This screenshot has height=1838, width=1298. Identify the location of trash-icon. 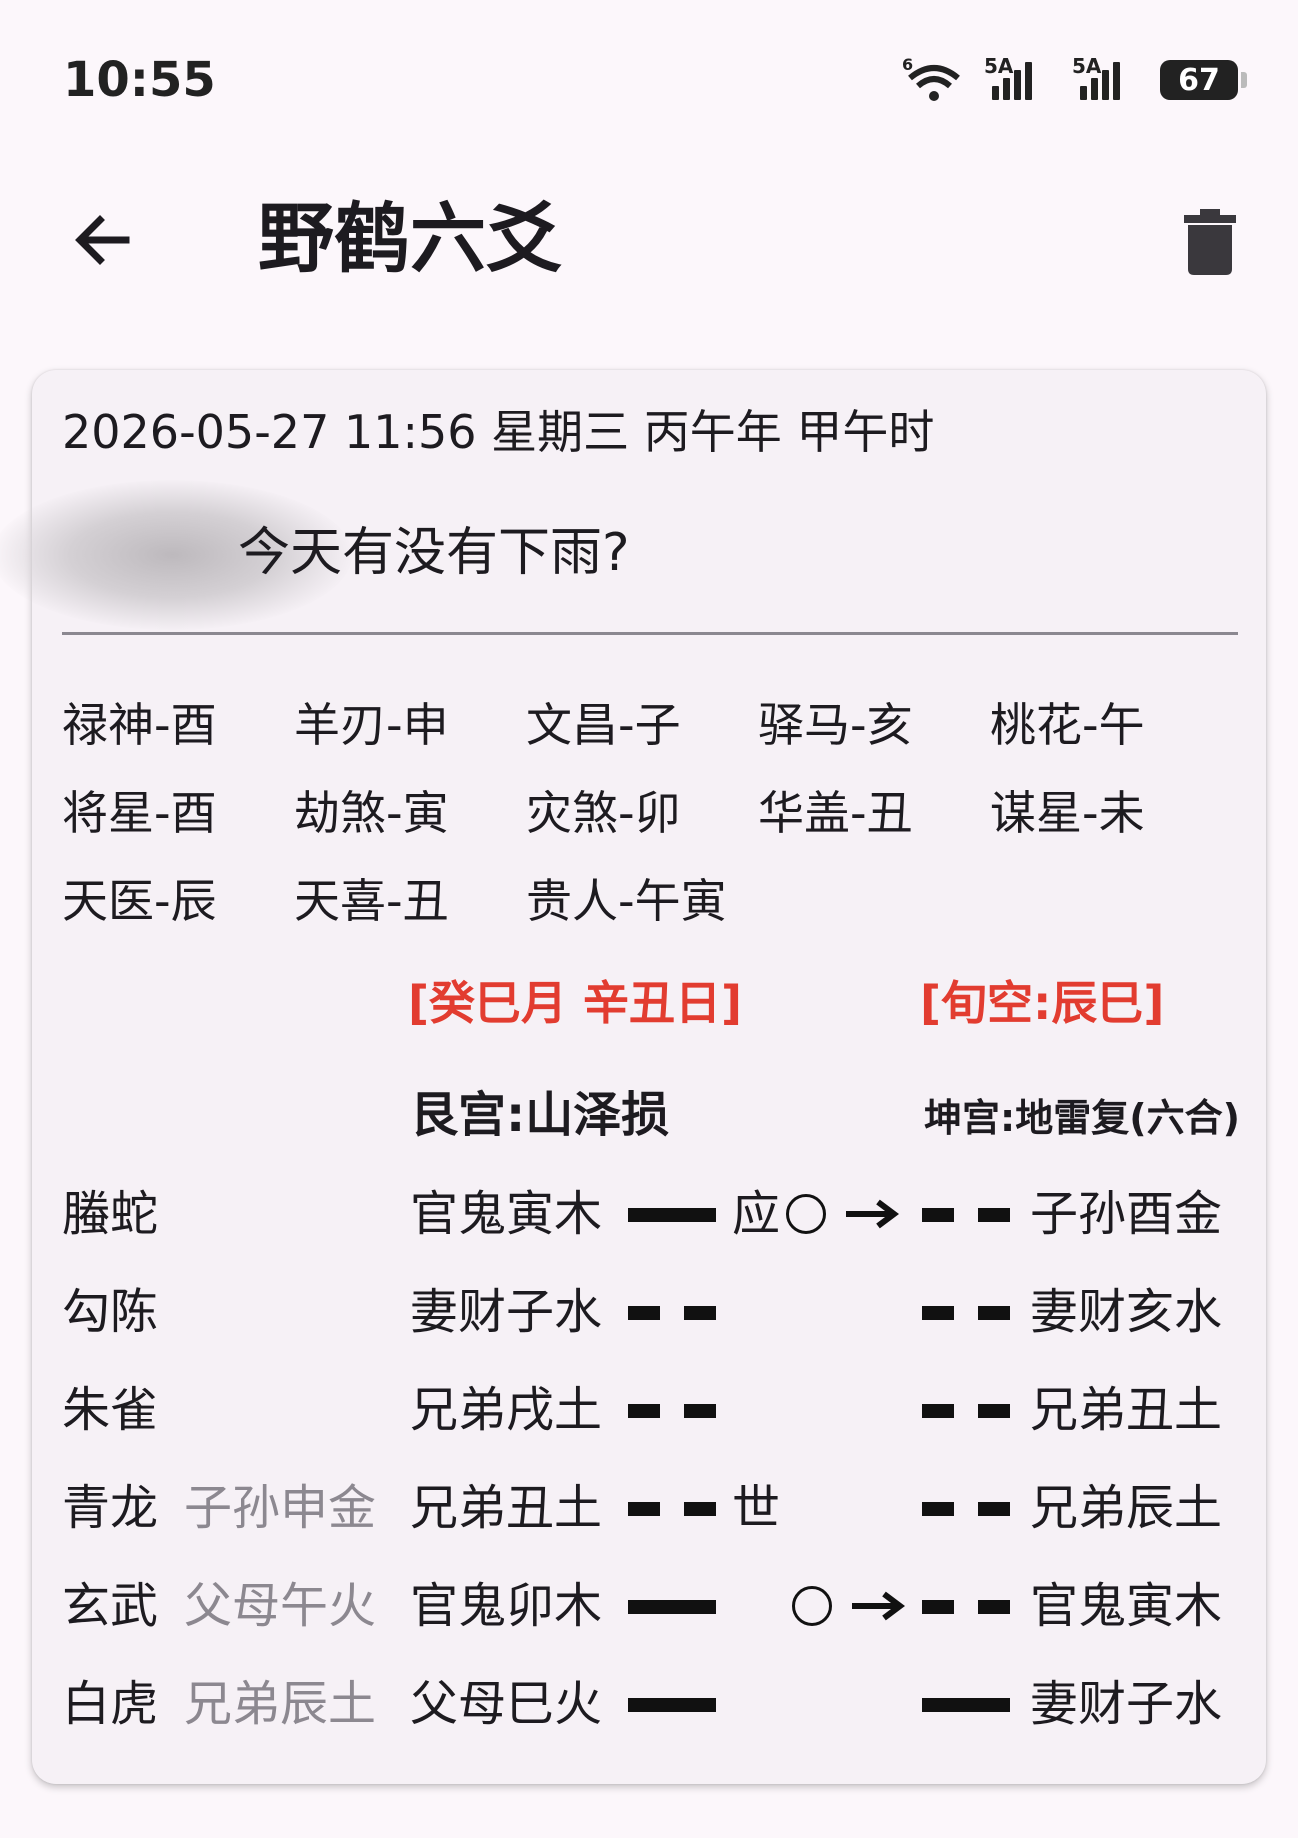
(1210, 242).